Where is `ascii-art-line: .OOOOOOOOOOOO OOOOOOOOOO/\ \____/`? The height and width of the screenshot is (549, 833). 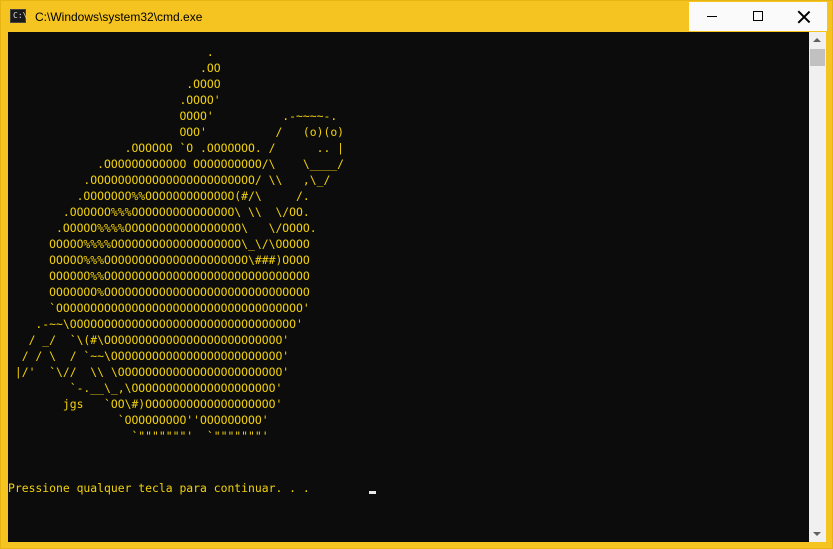
ascii-art-line: .OOOOOOOOOOOO OOOOOOOOOO/\ \____/ is located at coordinates (176, 164).